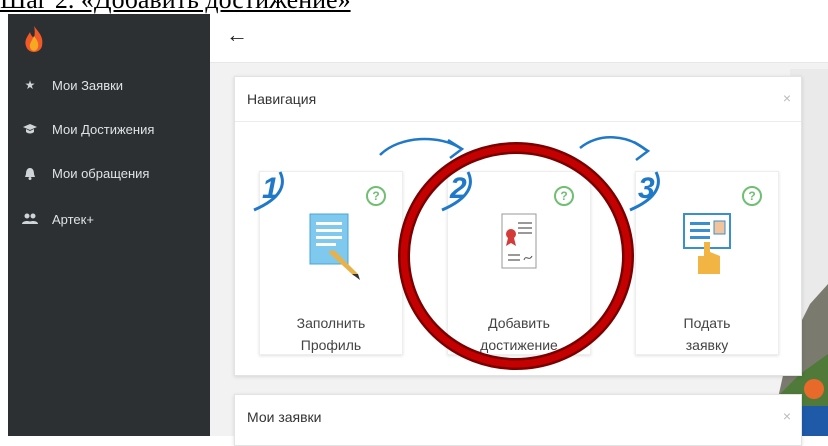 The height and width of the screenshot is (446, 828). What do you see at coordinates (101, 173) in the screenshot?
I see `sidebar-item-label: Мои обращения` at bounding box center [101, 173].